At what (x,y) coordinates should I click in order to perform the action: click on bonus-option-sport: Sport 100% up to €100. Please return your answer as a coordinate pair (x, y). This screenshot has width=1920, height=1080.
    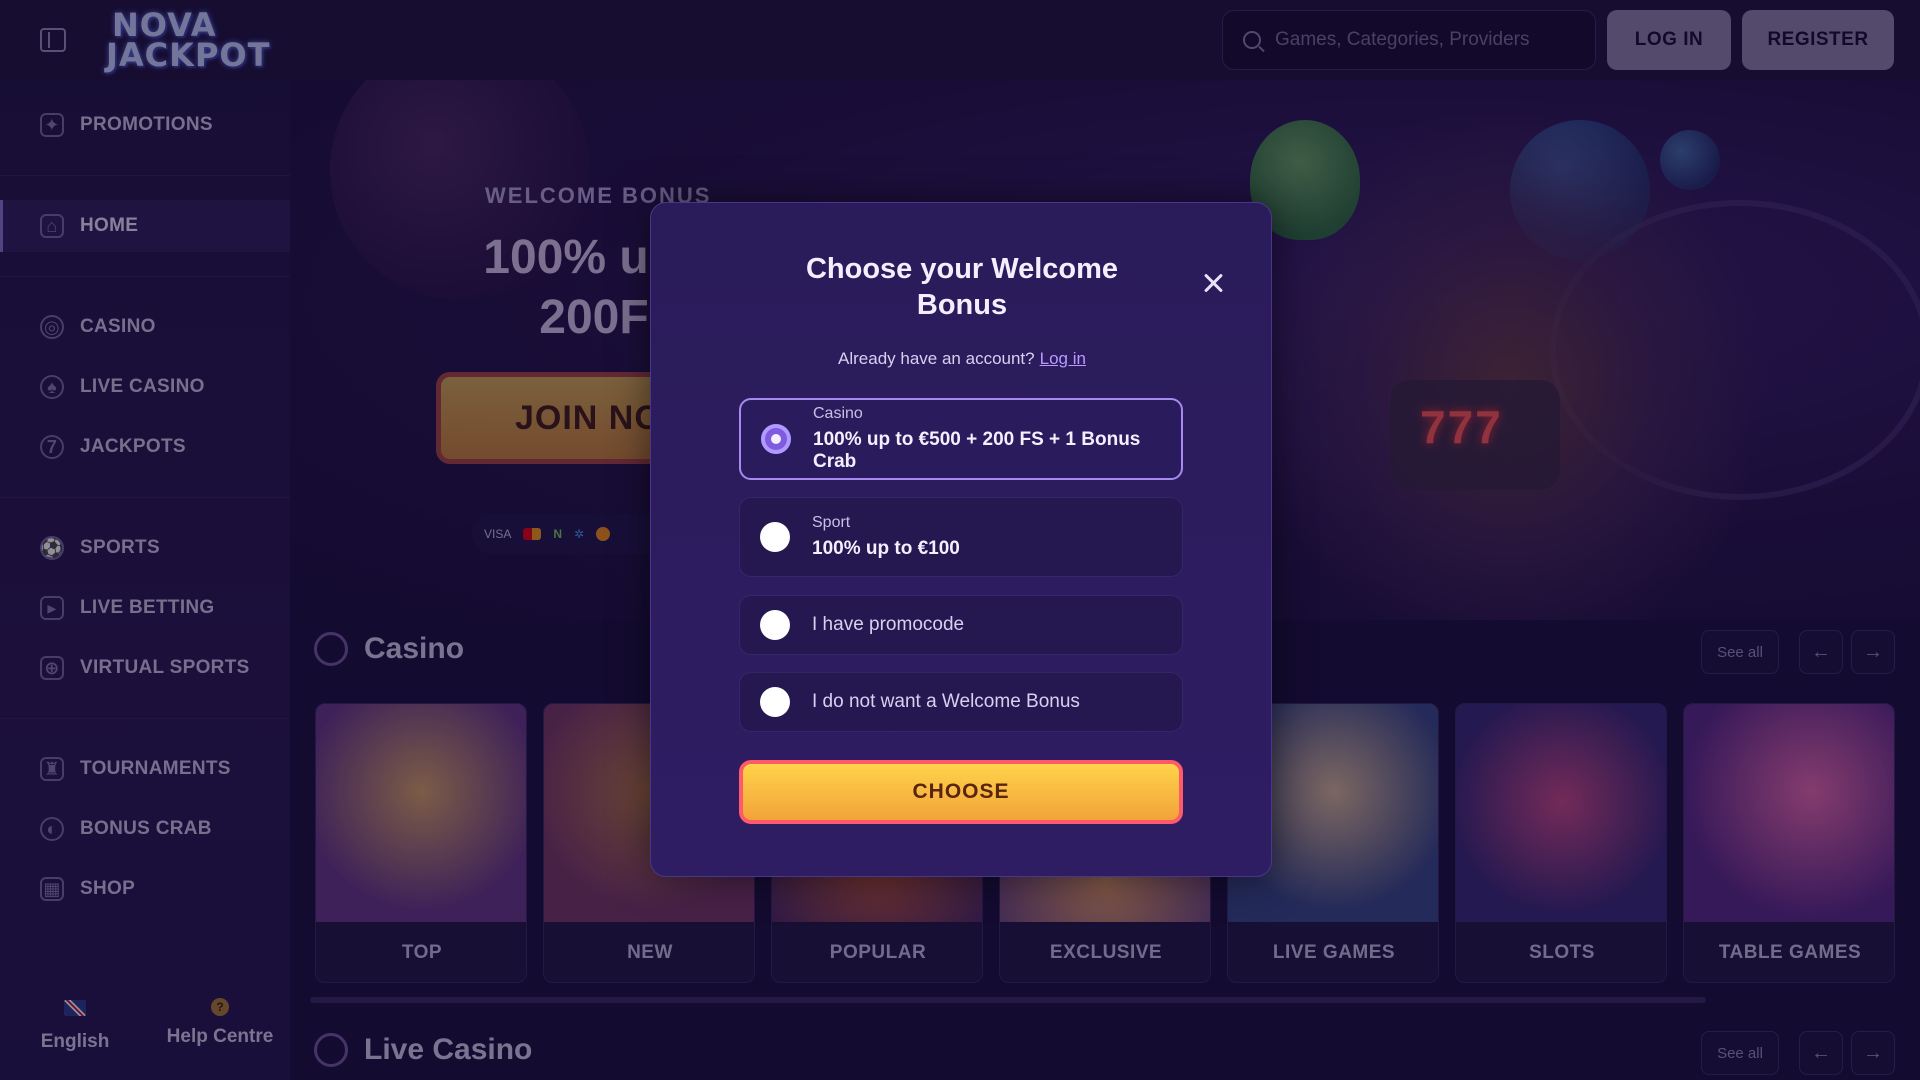
    Looking at the image, I should click on (961, 537).